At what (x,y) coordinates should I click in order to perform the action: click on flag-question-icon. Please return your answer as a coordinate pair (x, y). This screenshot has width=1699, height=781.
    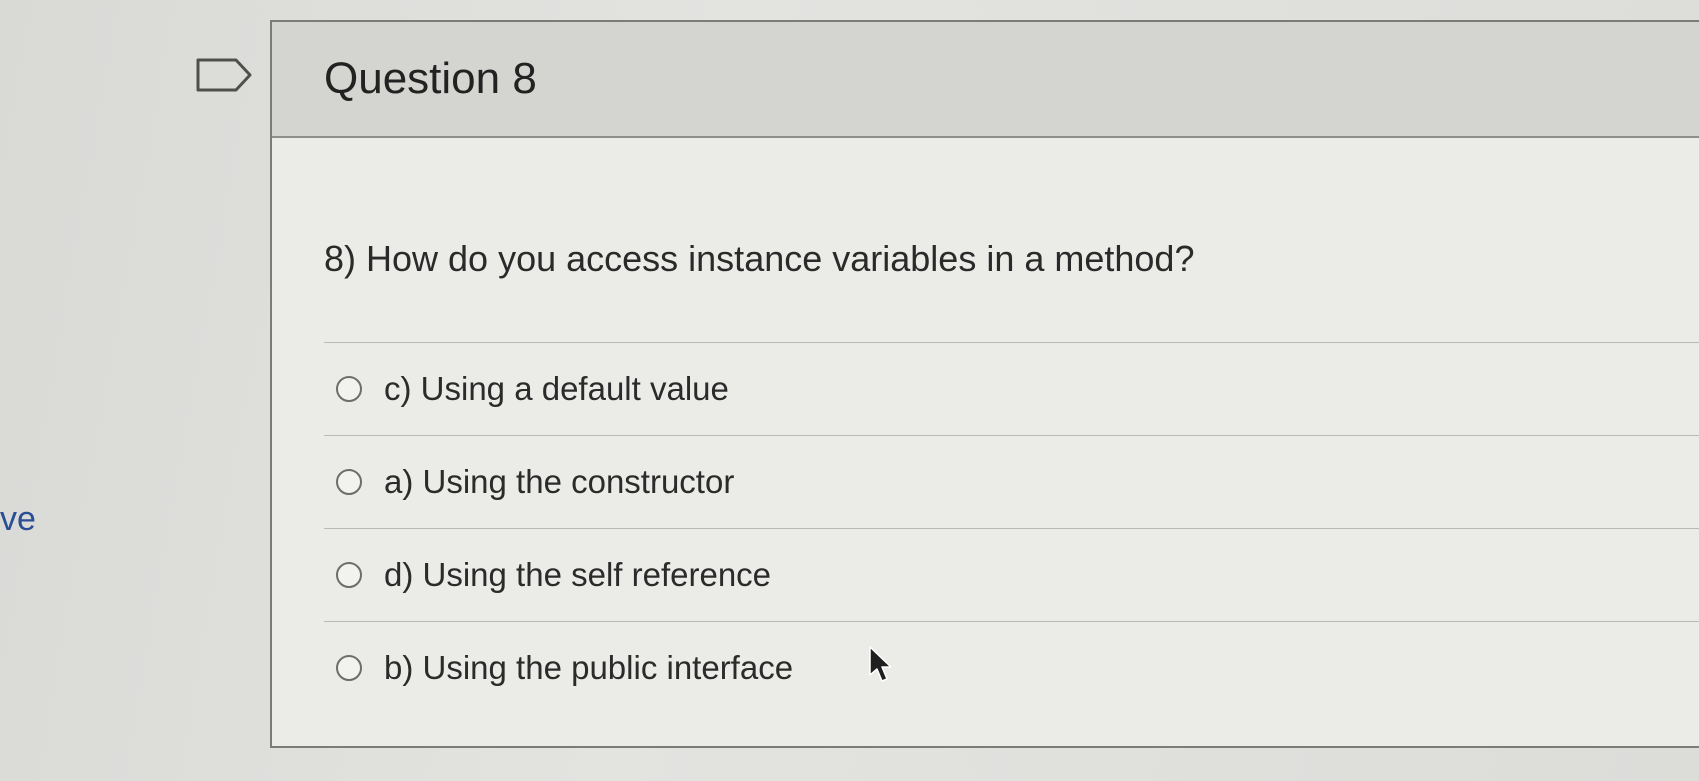
    Looking at the image, I should click on (224, 75).